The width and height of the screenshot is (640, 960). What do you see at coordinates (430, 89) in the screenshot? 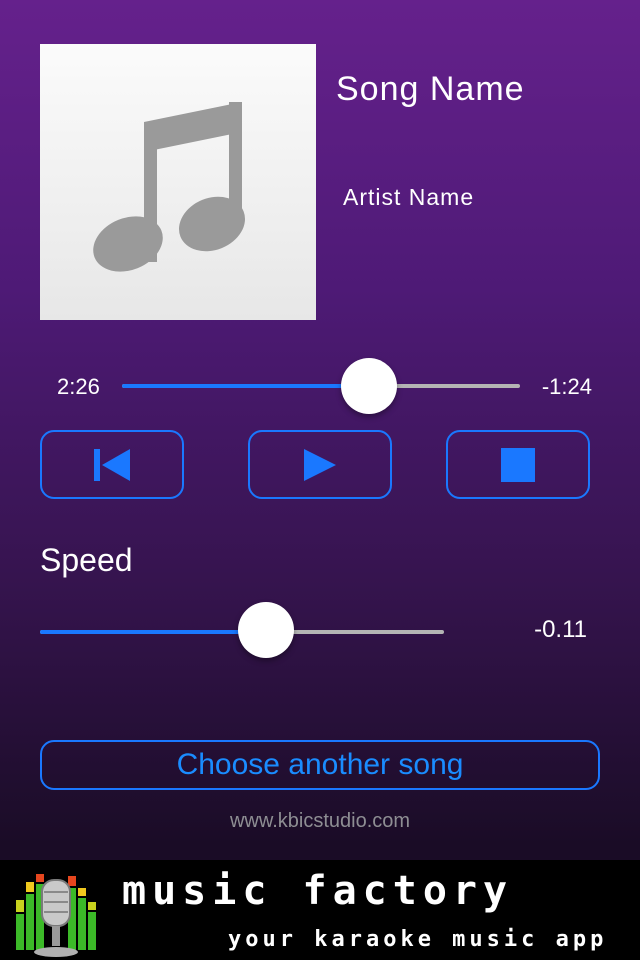
I see `song-name: Song Name` at bounding box center [430, 89].